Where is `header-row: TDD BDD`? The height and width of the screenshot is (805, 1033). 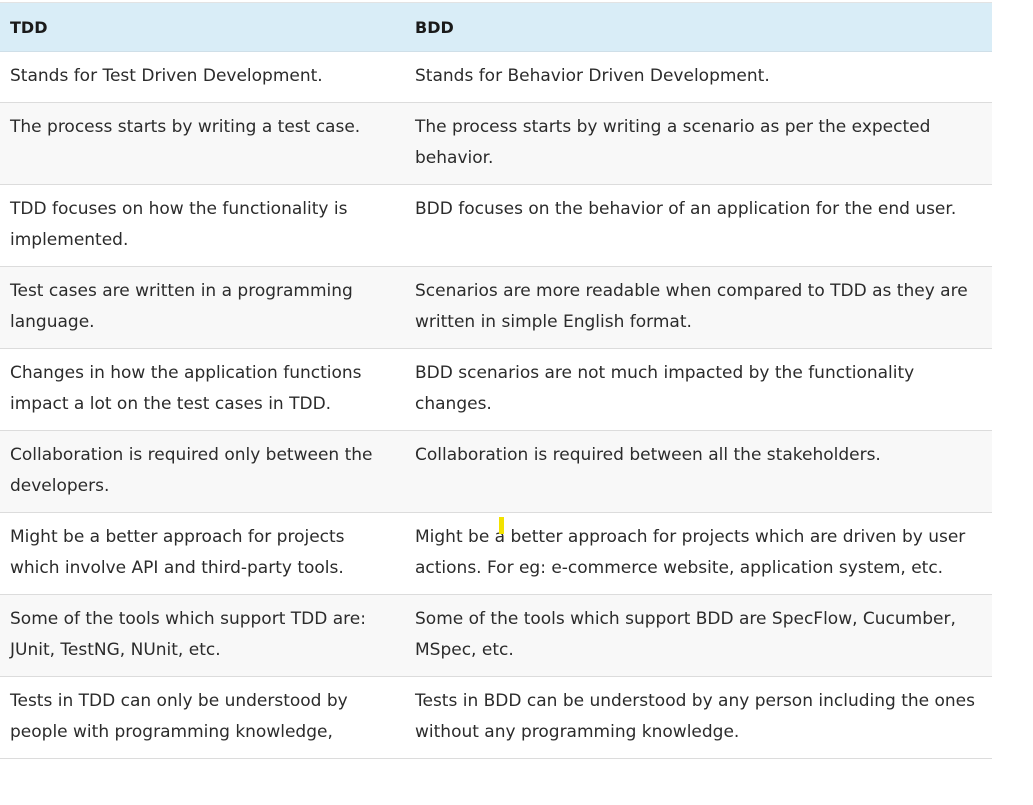 header-row: TDD BDD is located at coordinates (496, 27).